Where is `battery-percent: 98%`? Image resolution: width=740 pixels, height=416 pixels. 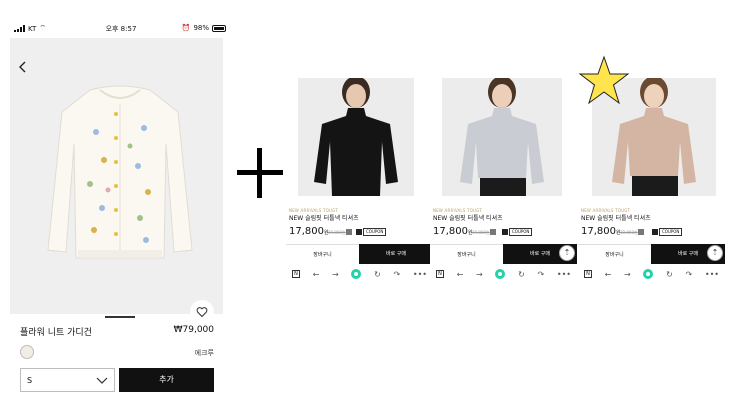
battery-percent: 98% is located at coordinates (201, 28).